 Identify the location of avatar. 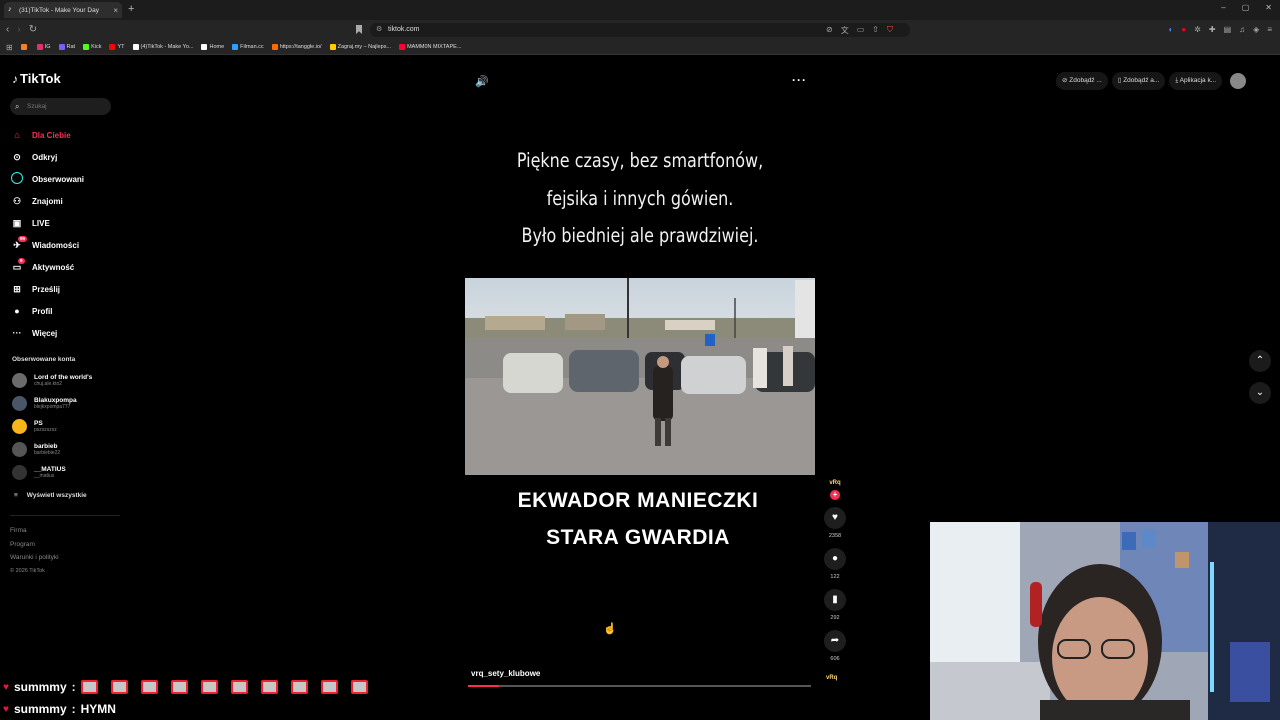
(19, 380).